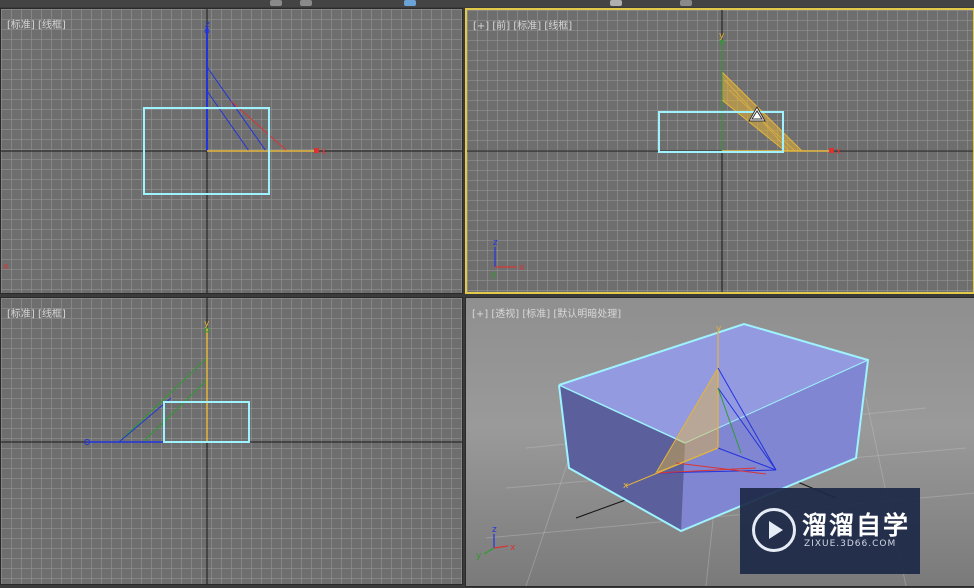  What do you see at coordinates (6, 267) in the screenshot?
I see `corner-axis-x: x` at bounding box center [6, 267].